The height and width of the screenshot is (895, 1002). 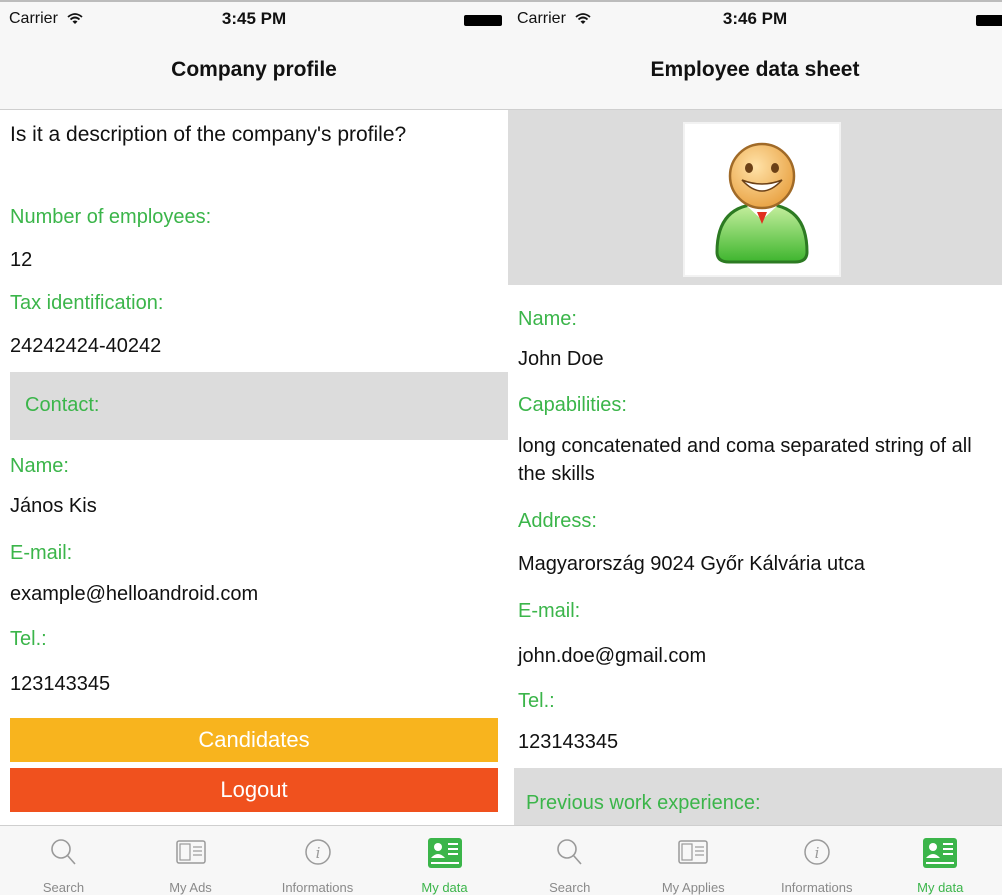 I want to click on capabilities-label: Capabilities:, so click(x=572, y=405).